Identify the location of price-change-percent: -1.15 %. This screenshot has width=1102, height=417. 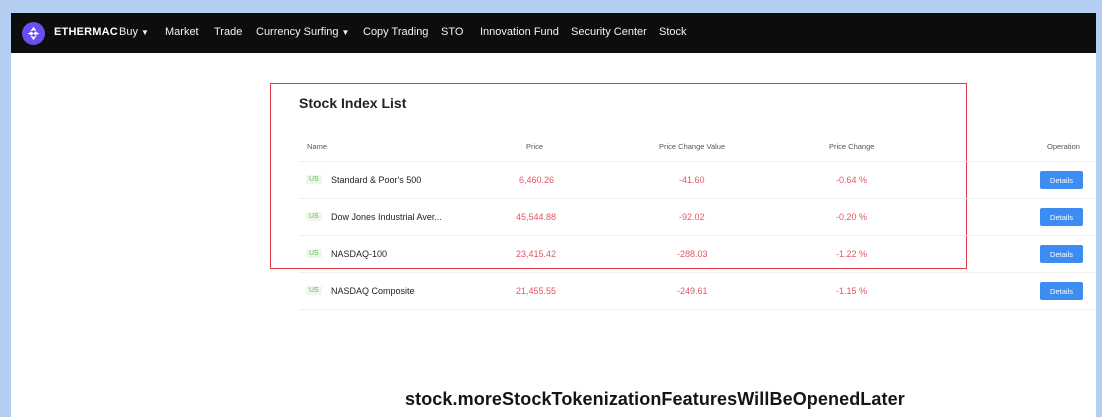
(852, 291).